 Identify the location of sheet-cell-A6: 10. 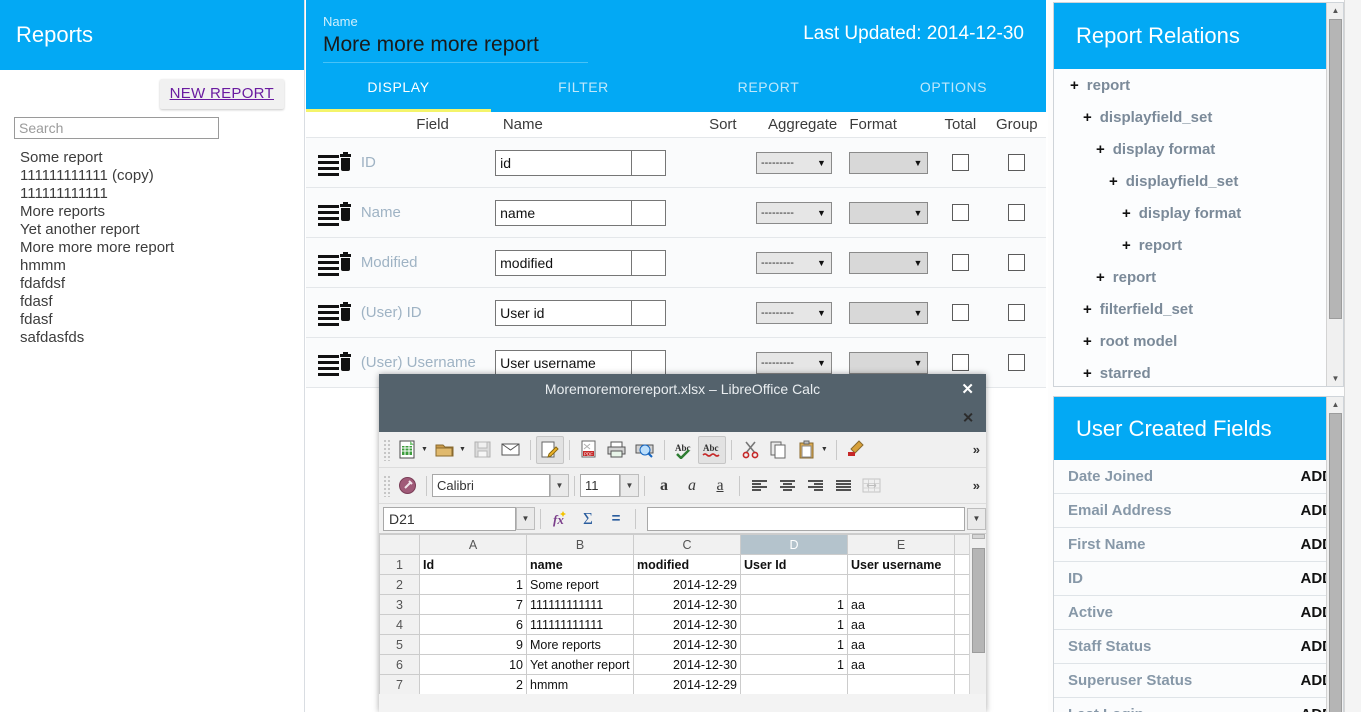
(473, 664).